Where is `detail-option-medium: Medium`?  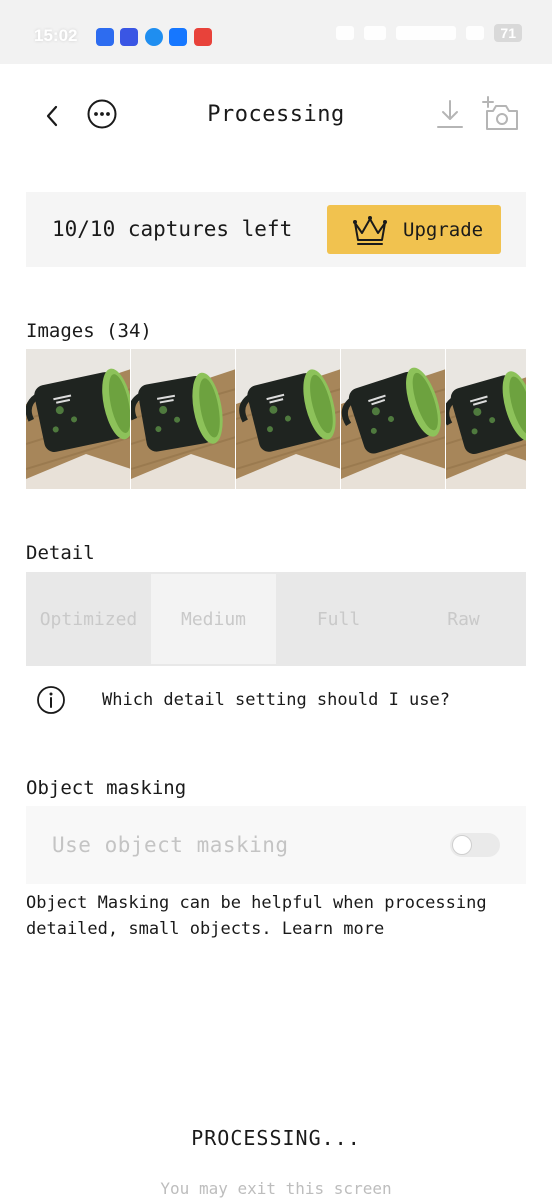 detail-option-medium: Medium is located at coordinates (213, 619).